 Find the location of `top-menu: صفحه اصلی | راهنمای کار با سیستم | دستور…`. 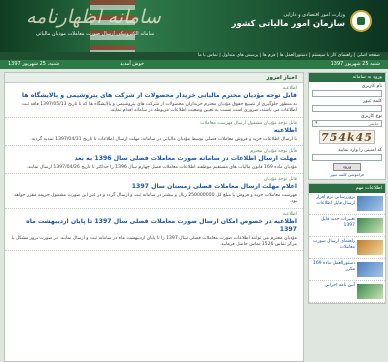

top-menu: صفحه اصلی | راهنمای کار با سیستم | دستور… is located at coordinates (194, 56).